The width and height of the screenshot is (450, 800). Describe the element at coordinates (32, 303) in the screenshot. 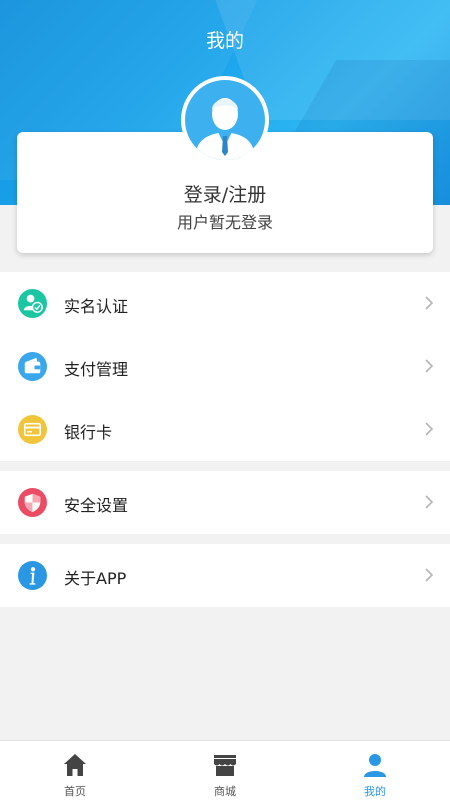

I see `verified-user-icon` at that location.